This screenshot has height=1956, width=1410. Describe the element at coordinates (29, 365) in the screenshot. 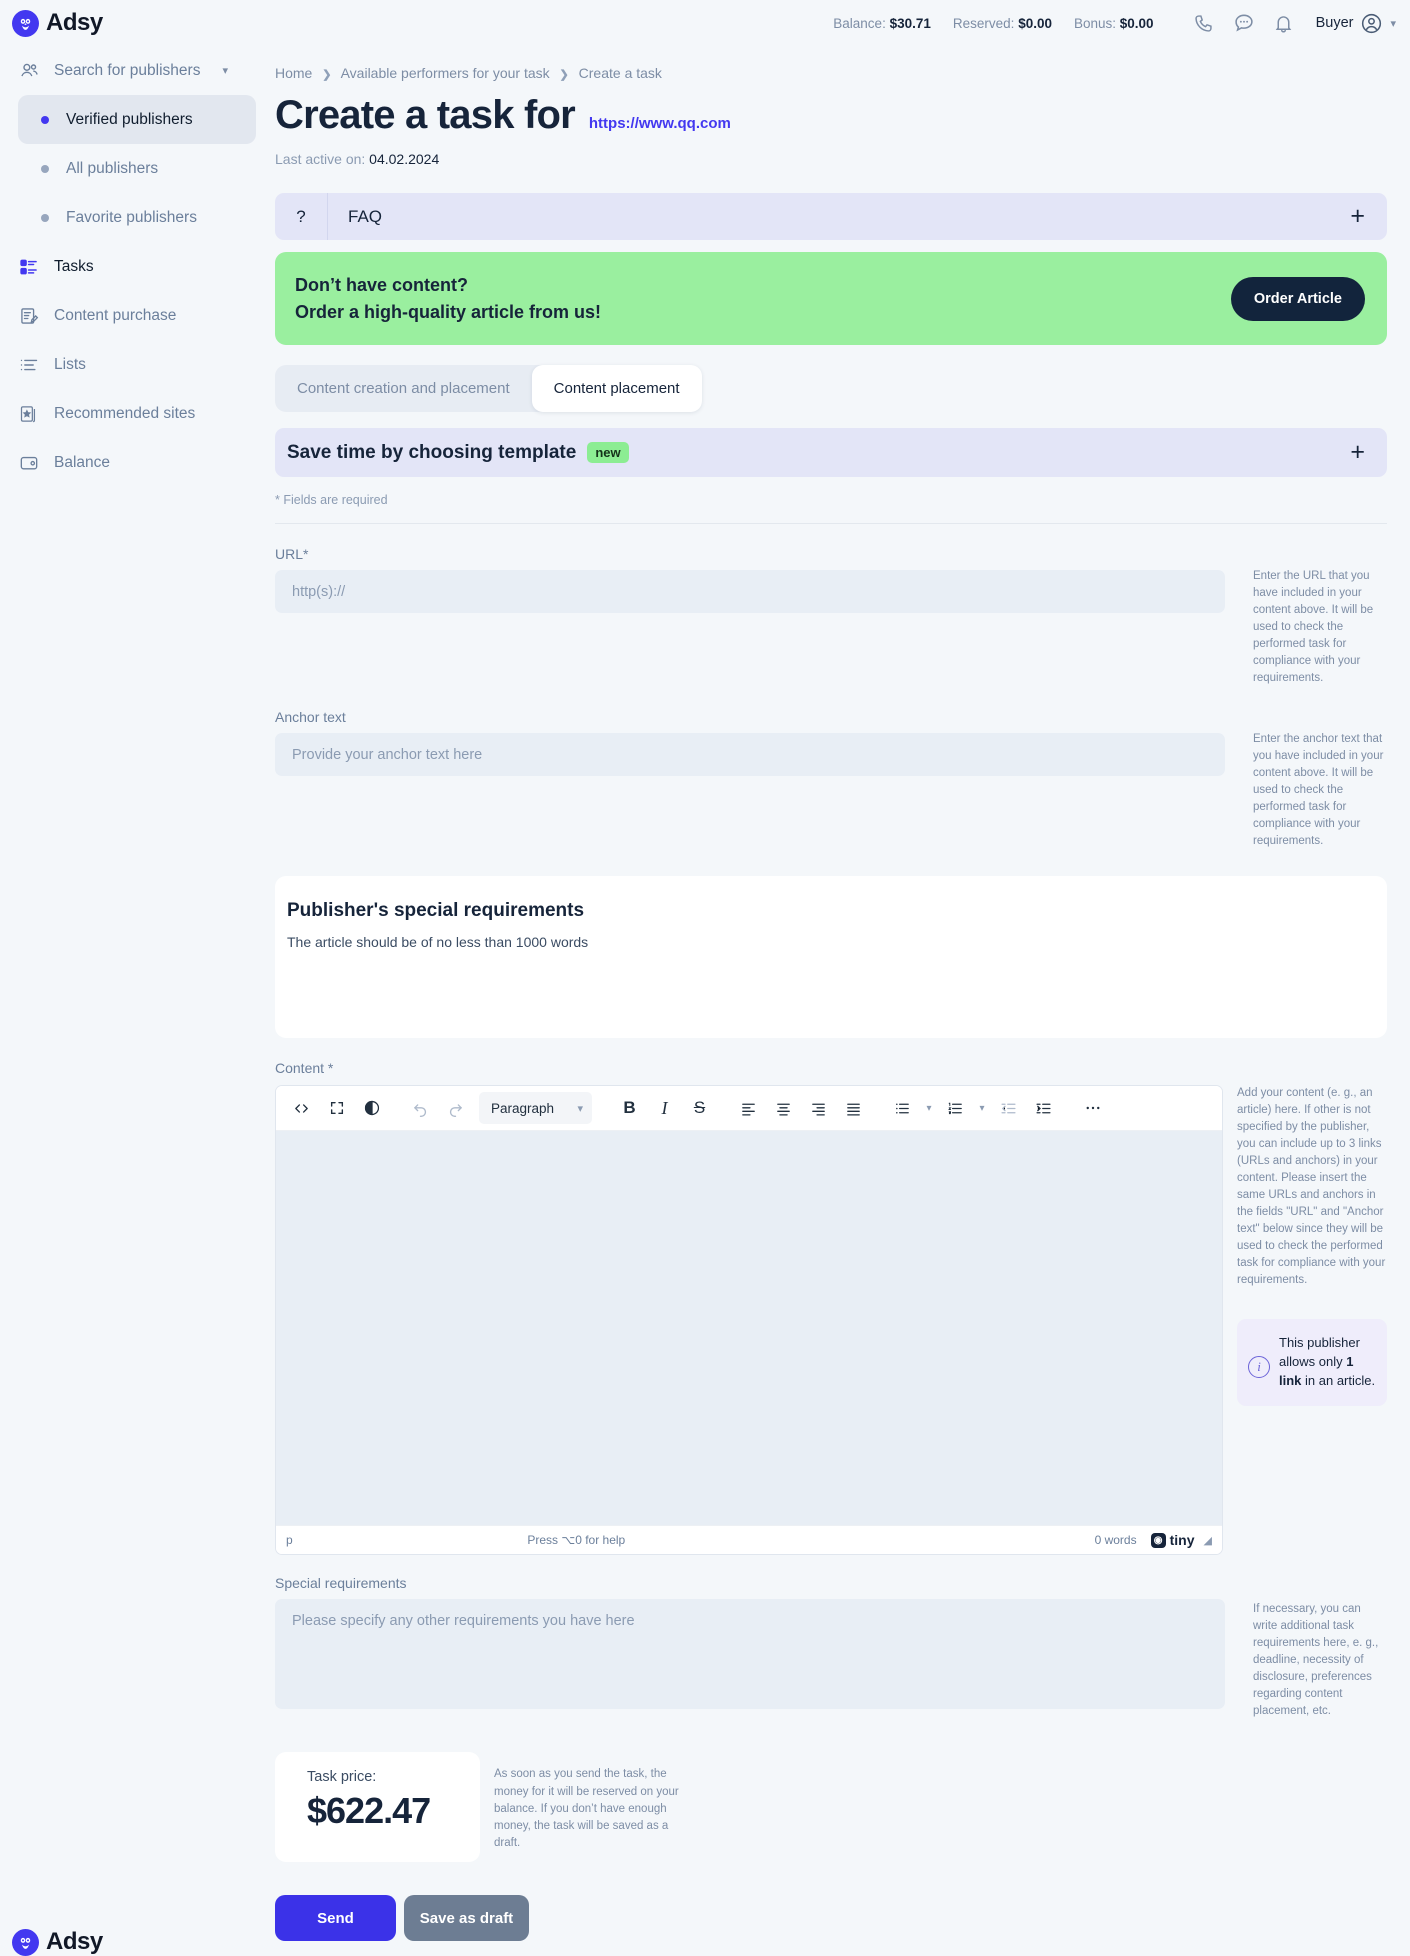

I see `list-icon` at that location.